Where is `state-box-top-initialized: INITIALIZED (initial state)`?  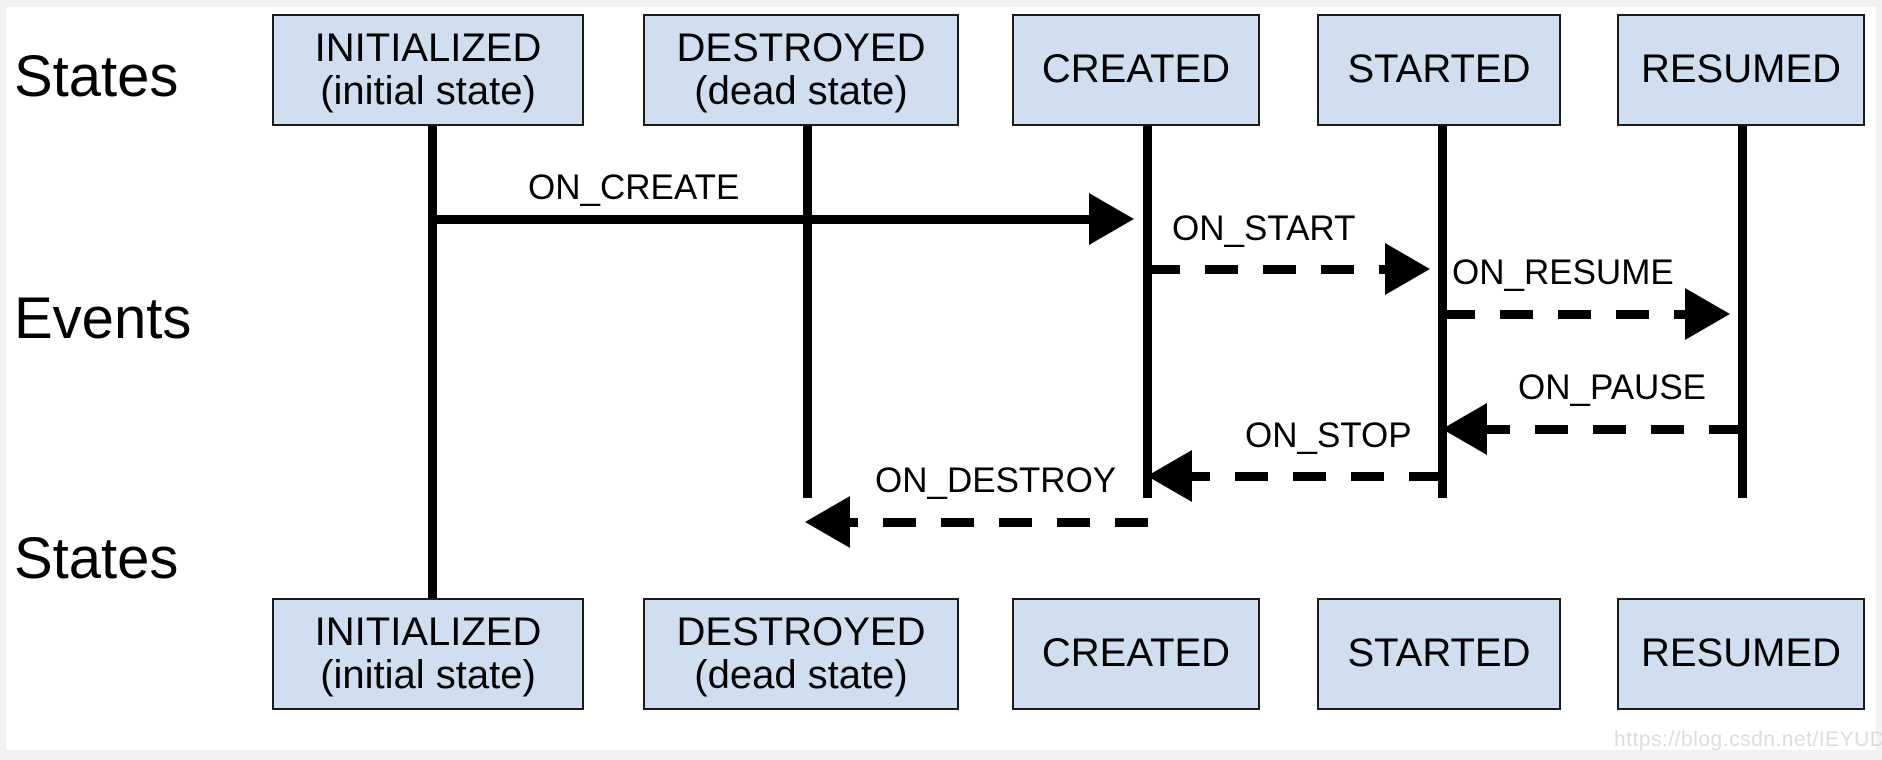
state-box-top-initialized: INITIALIZED (initial state) is located at coordinates (428, 70).